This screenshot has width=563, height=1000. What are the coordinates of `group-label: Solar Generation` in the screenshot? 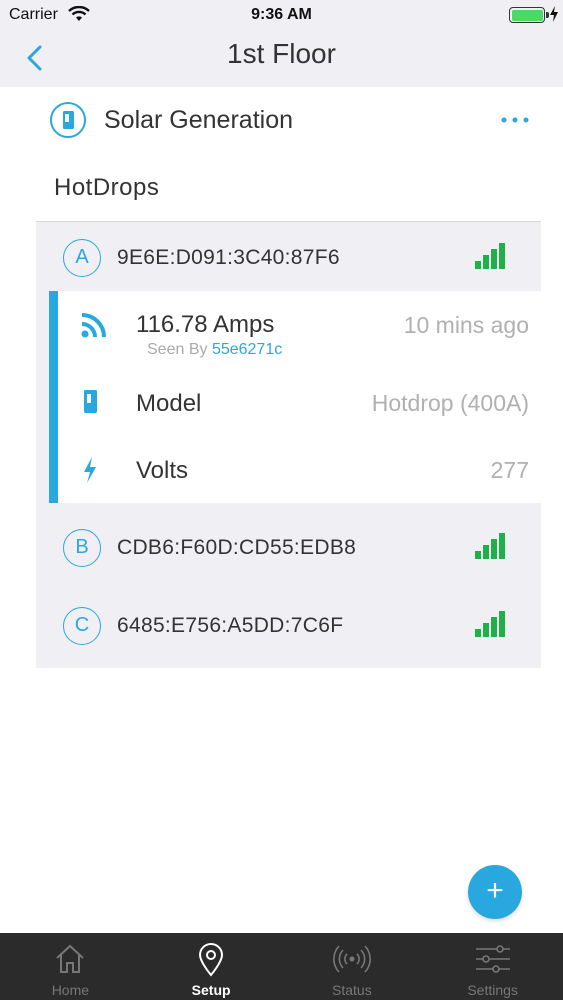 It's located at (199, 120).